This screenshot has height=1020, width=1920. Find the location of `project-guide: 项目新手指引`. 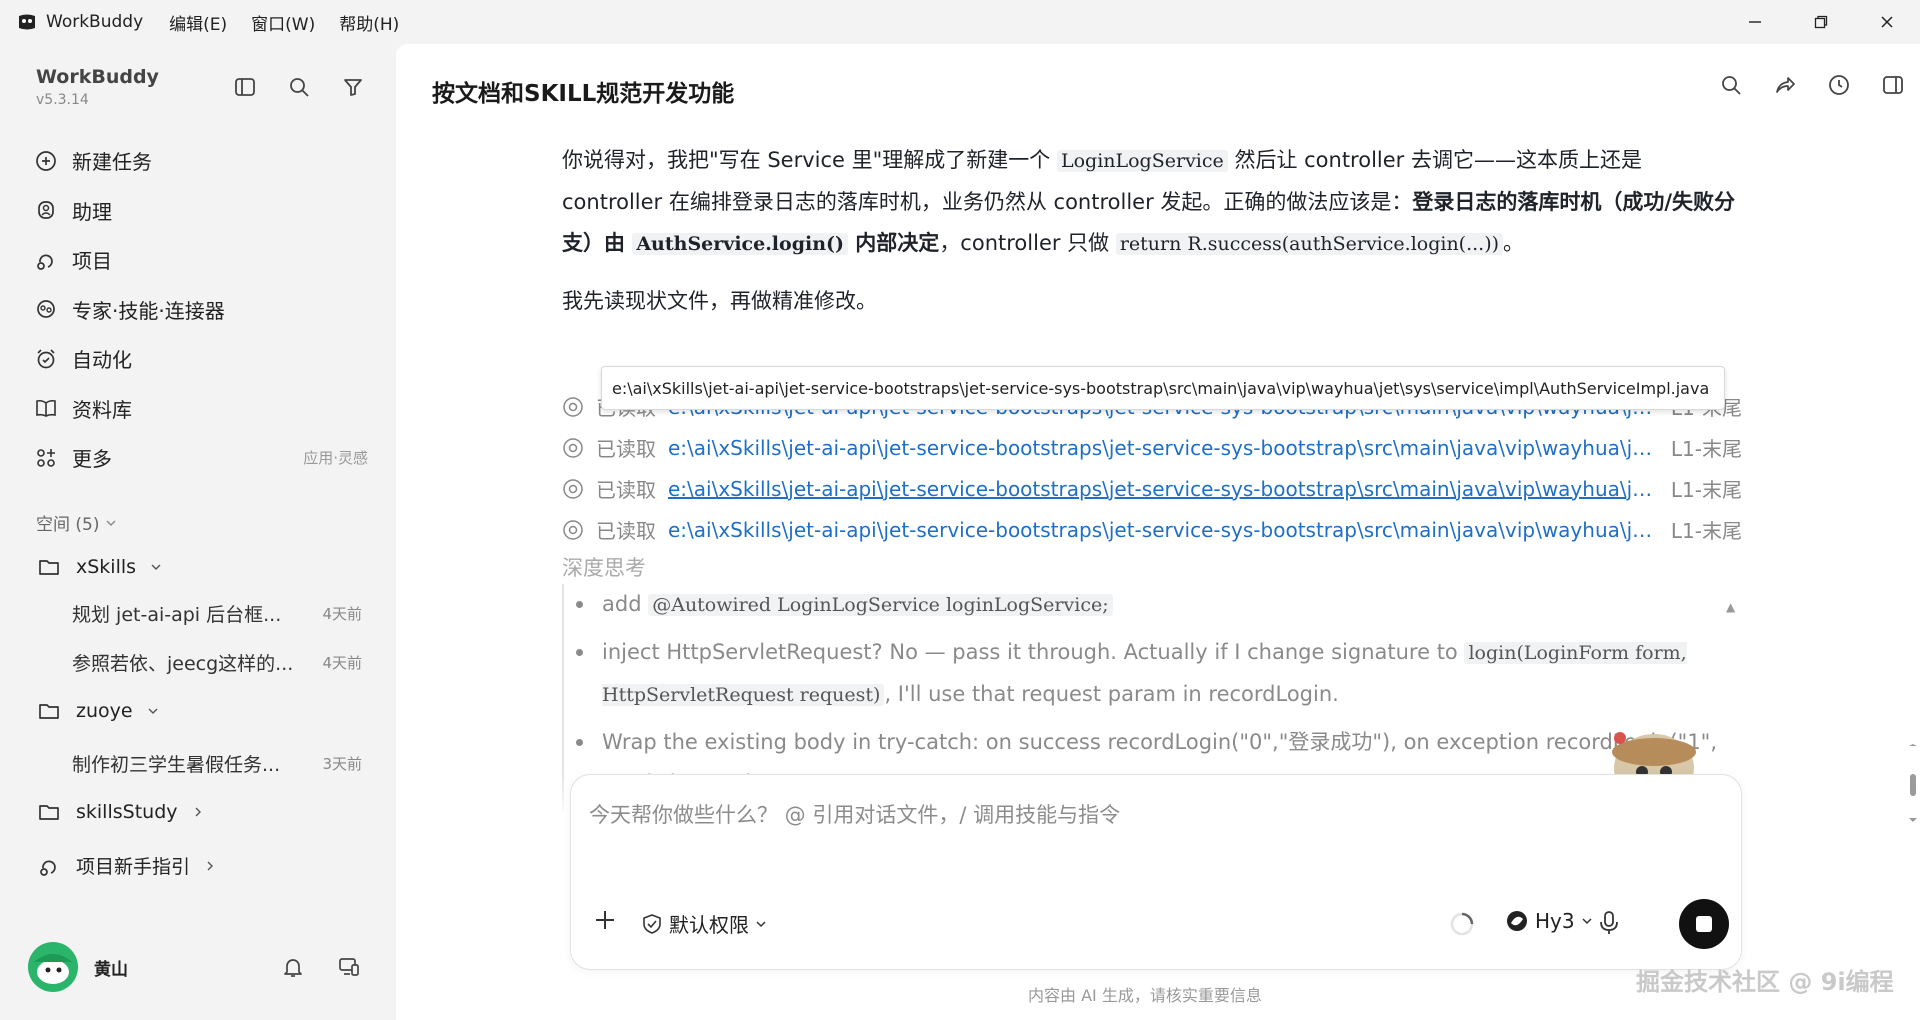

project-guide: 项目新手指引 is located at coordinates (126, 865).